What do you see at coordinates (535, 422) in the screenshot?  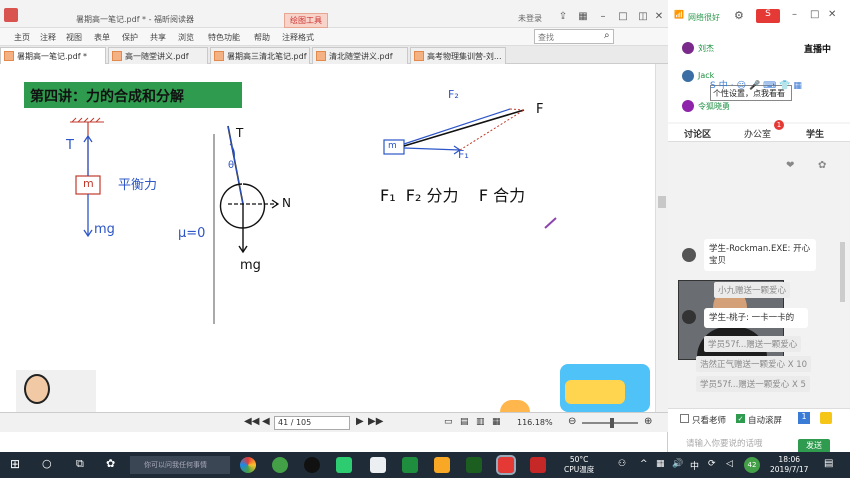 I see `zoom-level: 116.18%` at bounding box center [535, 422].